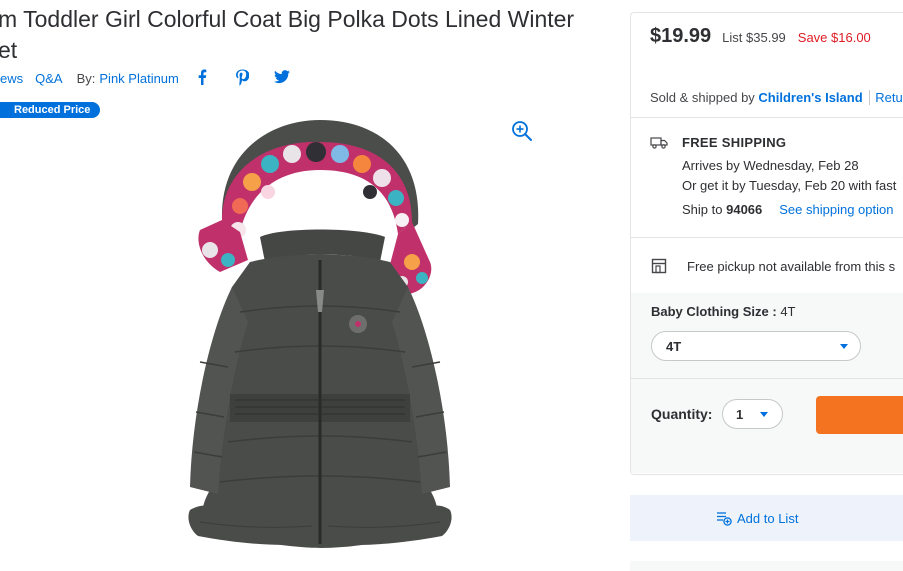 The image size is (903, 571). Describe the element at coordinates (788, 311) in the screenshot. I see `size-label-value: 4T` at that location.